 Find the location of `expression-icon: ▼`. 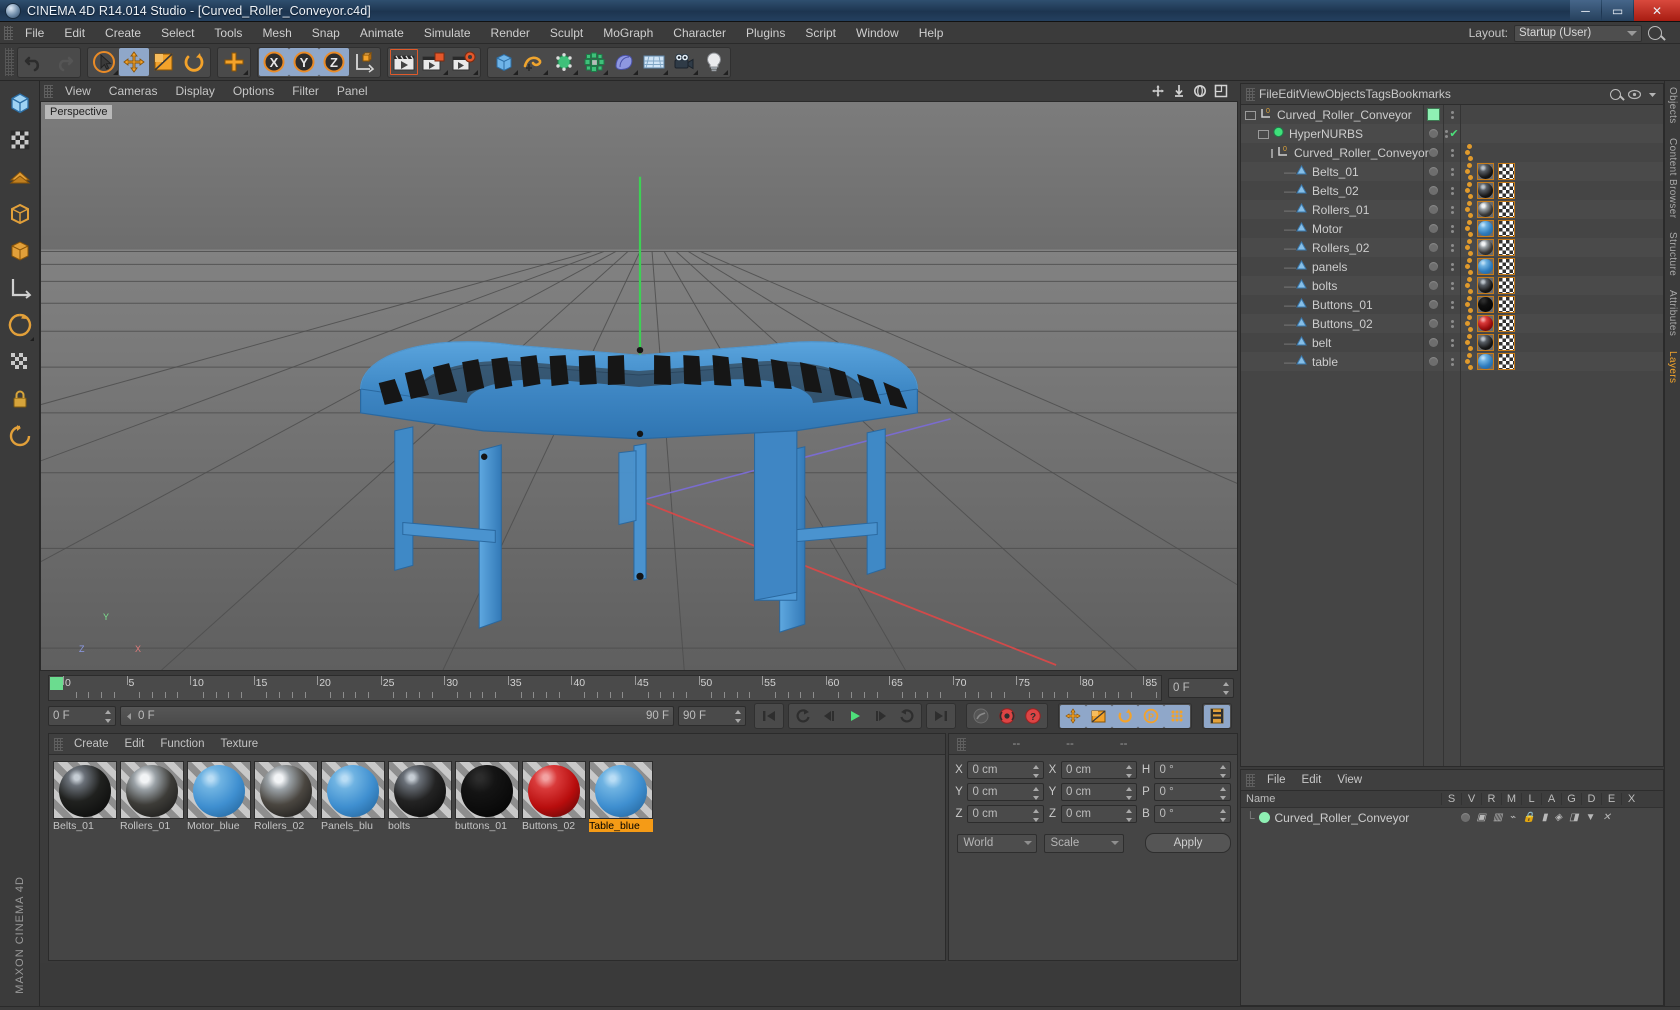

expression-icon: ▼ is located at coordinates (1591, 817).